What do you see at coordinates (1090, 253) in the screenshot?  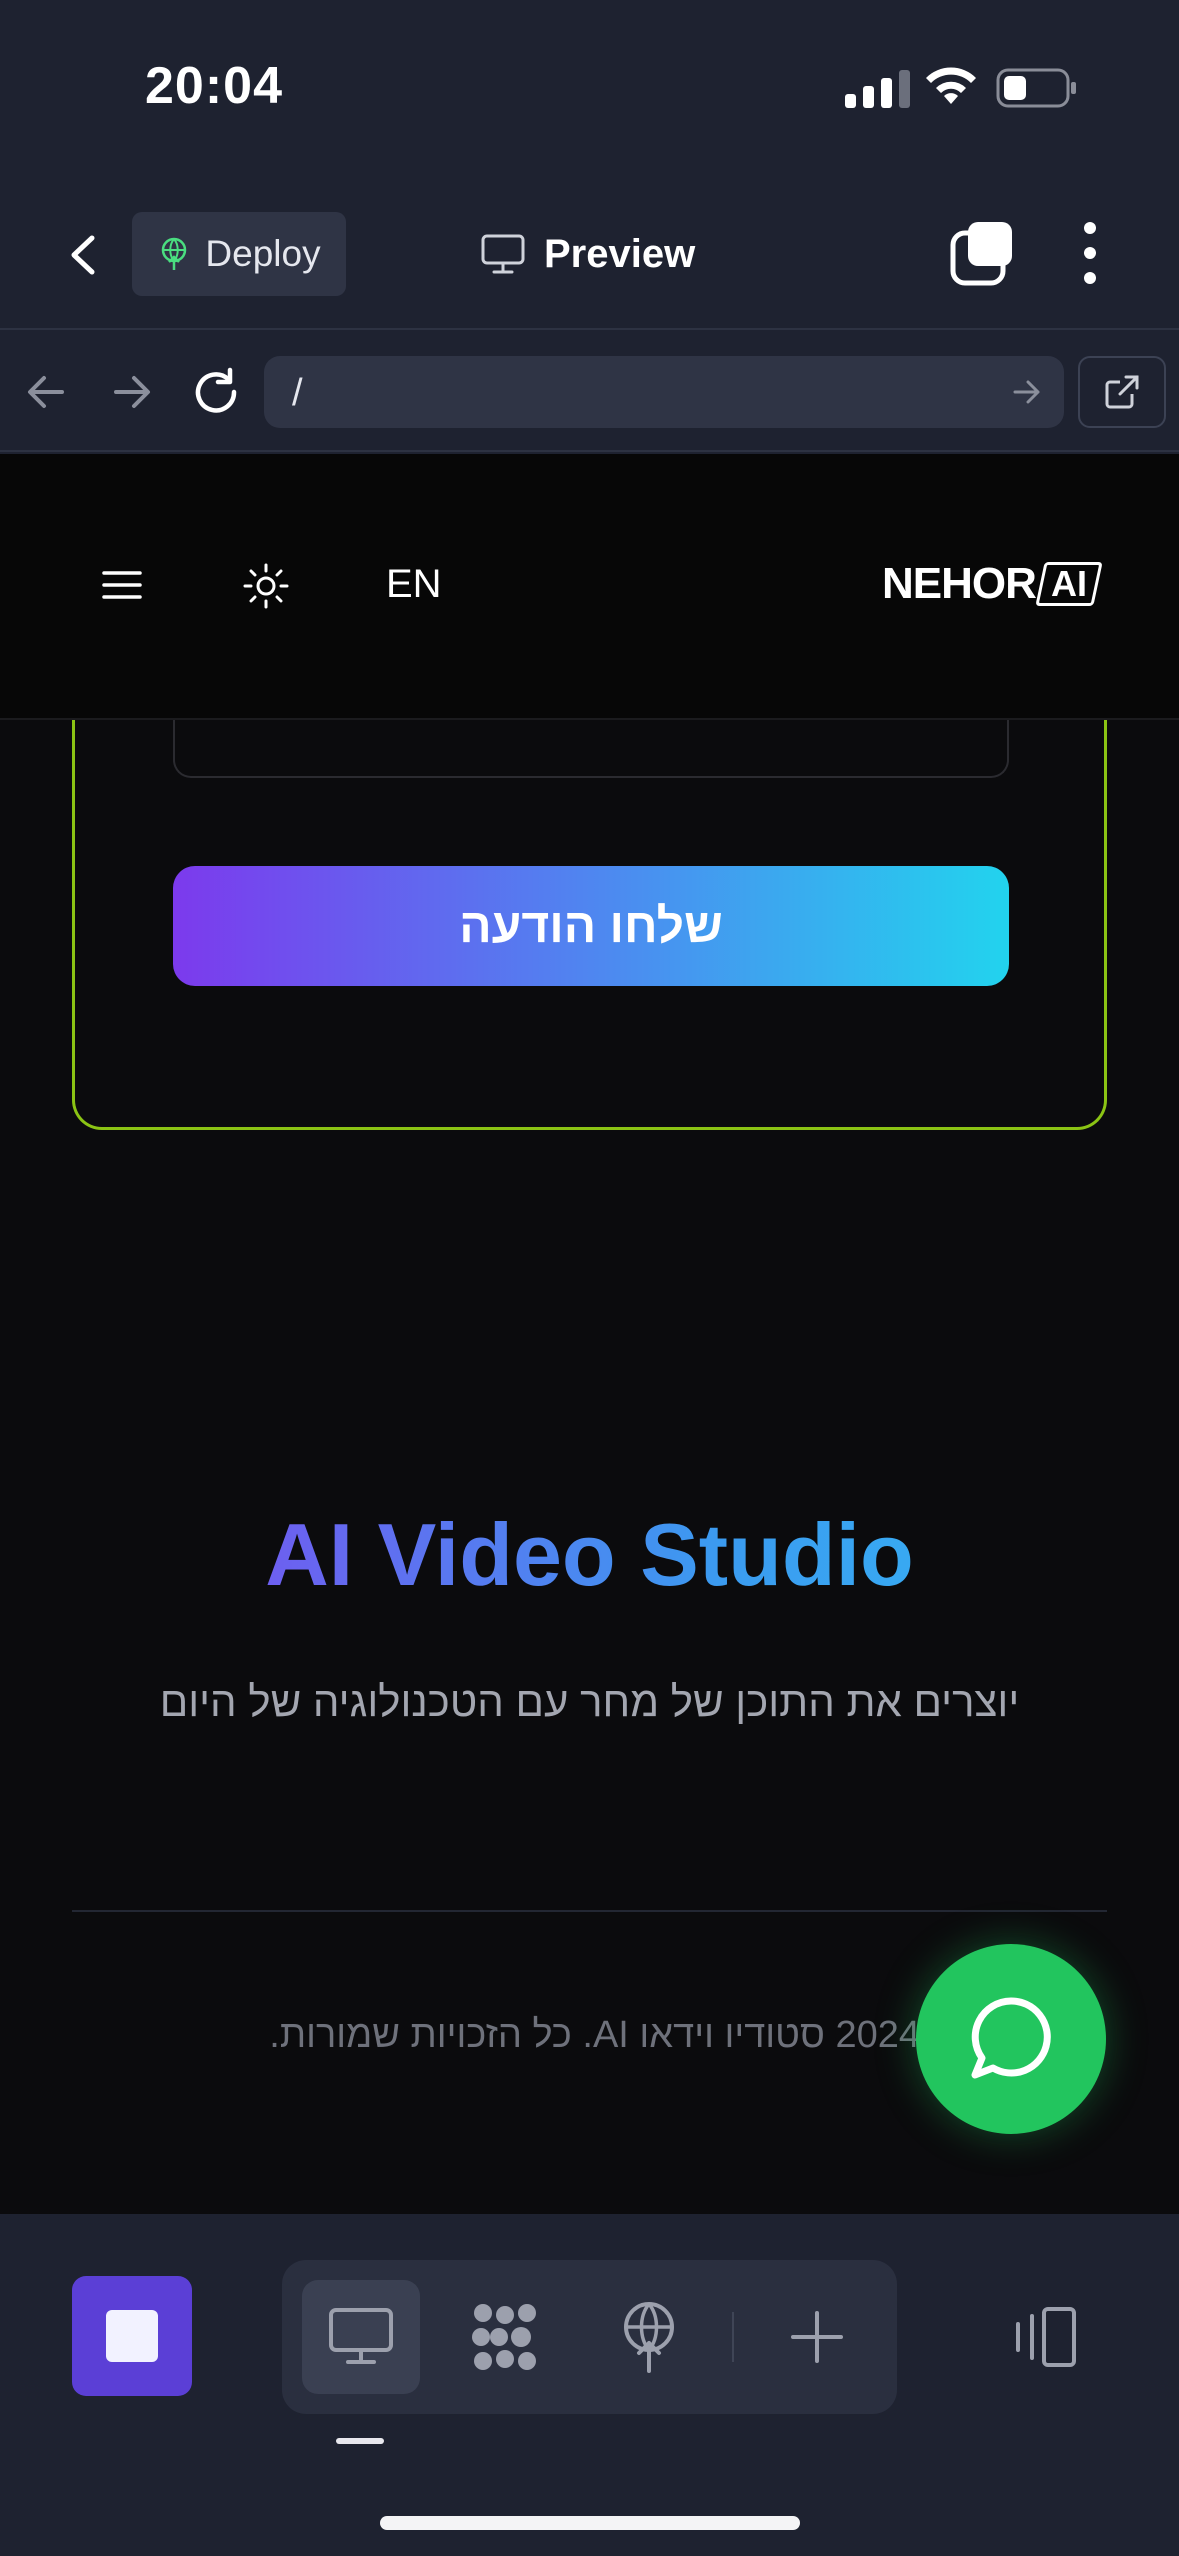 I see `more-vertical-icon` at bounding box center [1090, 253].